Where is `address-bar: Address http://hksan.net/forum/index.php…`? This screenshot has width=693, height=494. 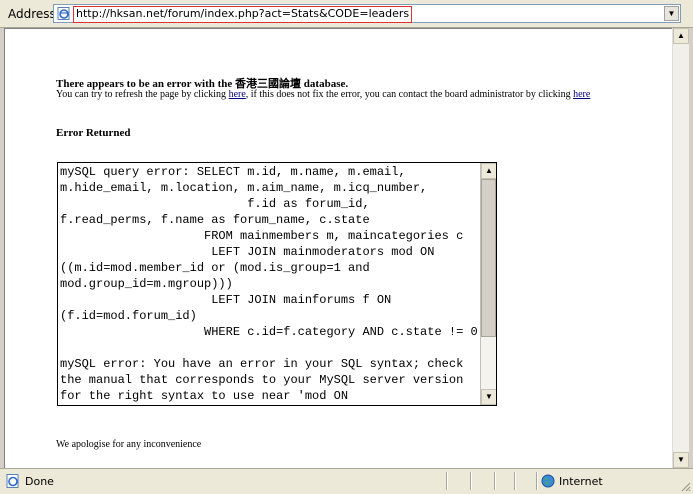
address-bar: Address http://hksan.net/forum/index.php… is located at coordinates (346, 14).